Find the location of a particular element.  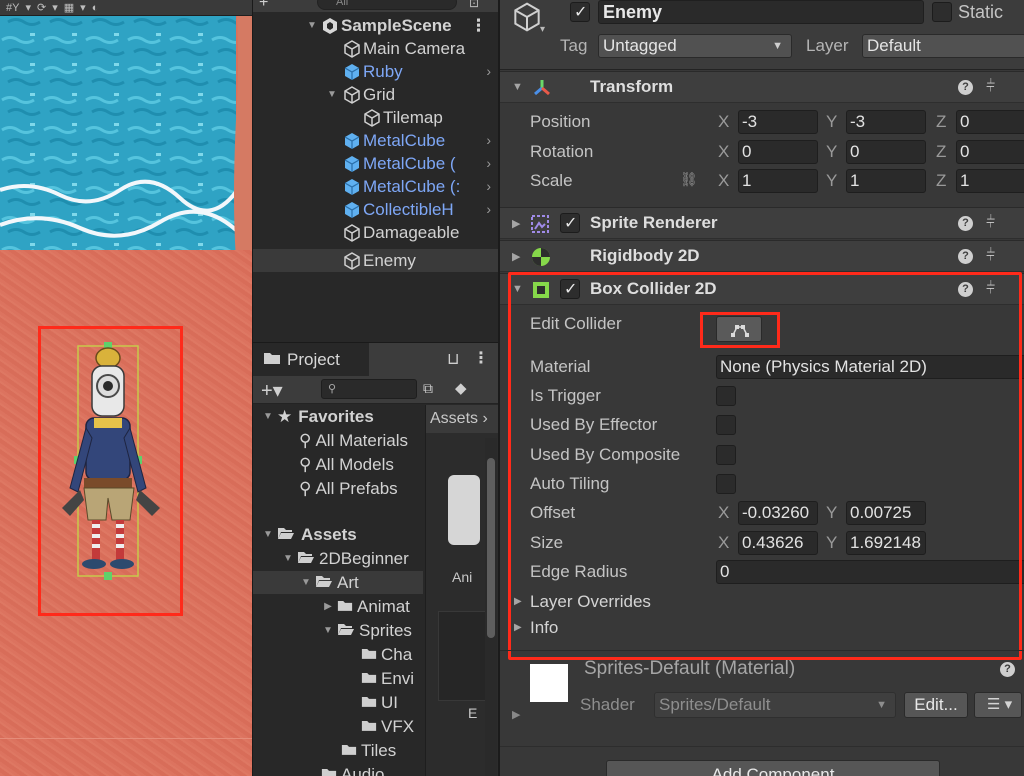

rigidbody-header: ▶ Rigidbody 2D ? ⫩ is located at coordinates (762, 256).